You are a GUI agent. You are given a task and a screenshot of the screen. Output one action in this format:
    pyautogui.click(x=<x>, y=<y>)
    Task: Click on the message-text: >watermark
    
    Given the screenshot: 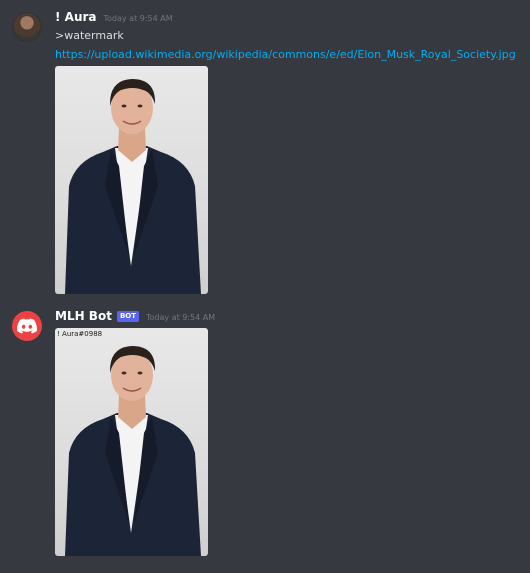 What is the action you would take?
    pyautogui.click(x=89, y=35)
    